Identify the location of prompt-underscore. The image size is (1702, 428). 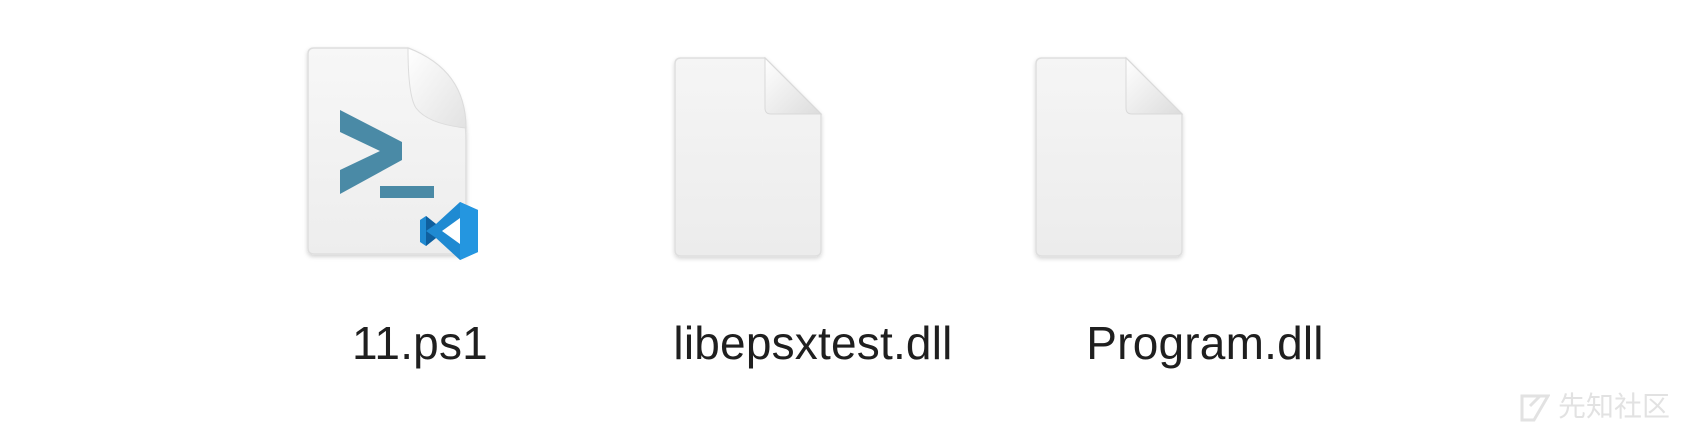
(407, 192).